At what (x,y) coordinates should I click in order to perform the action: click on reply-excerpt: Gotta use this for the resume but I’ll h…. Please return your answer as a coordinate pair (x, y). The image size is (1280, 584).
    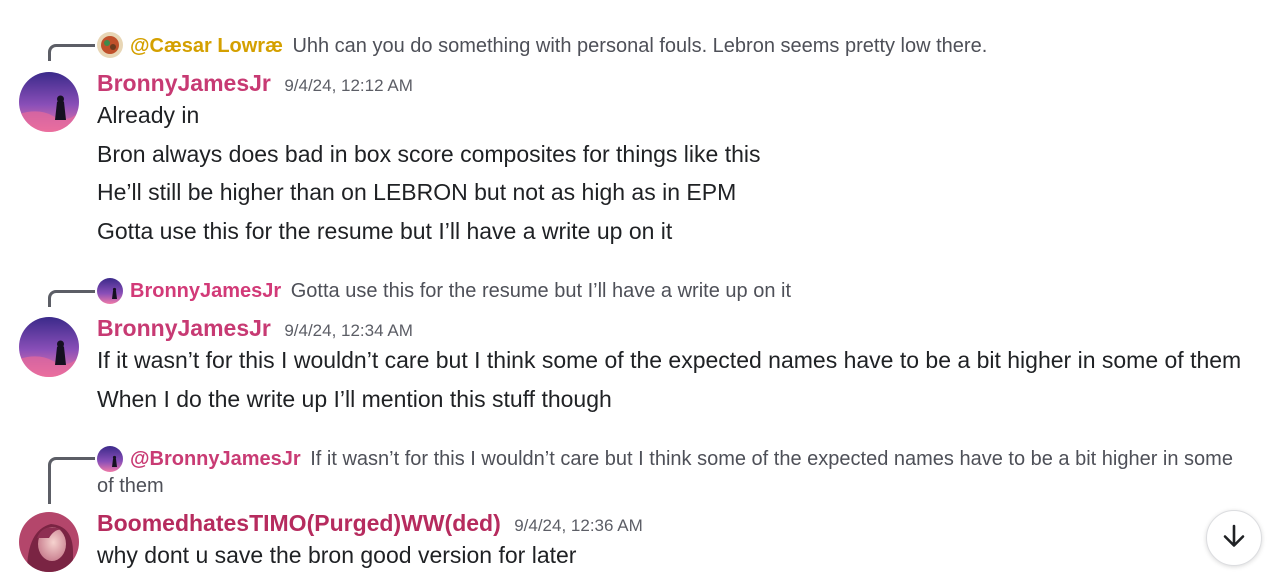
    Looking at the image, I should click on (541, 291).